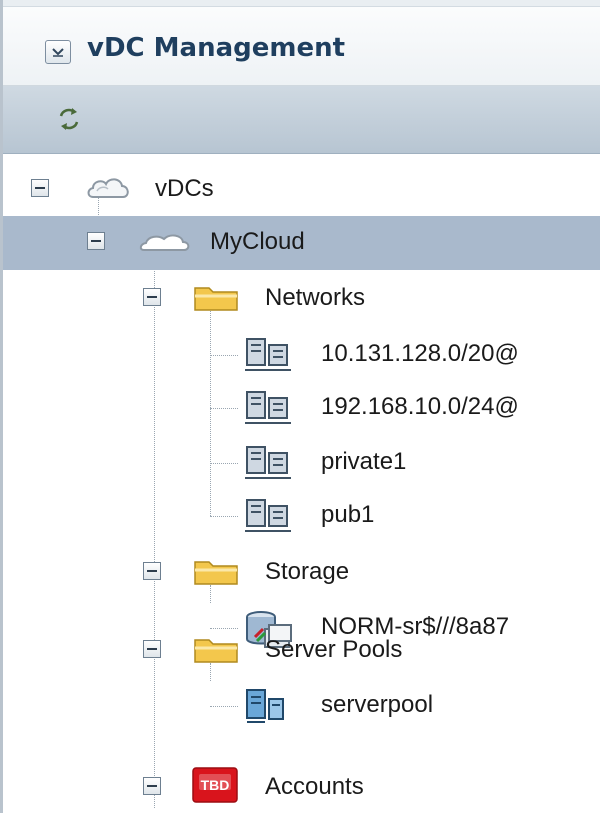 This screenshot has width=600, height=813. Describe the element at coordinates (216, 48) in the screenshot. I see `panel-title: vDC Management` at that location.